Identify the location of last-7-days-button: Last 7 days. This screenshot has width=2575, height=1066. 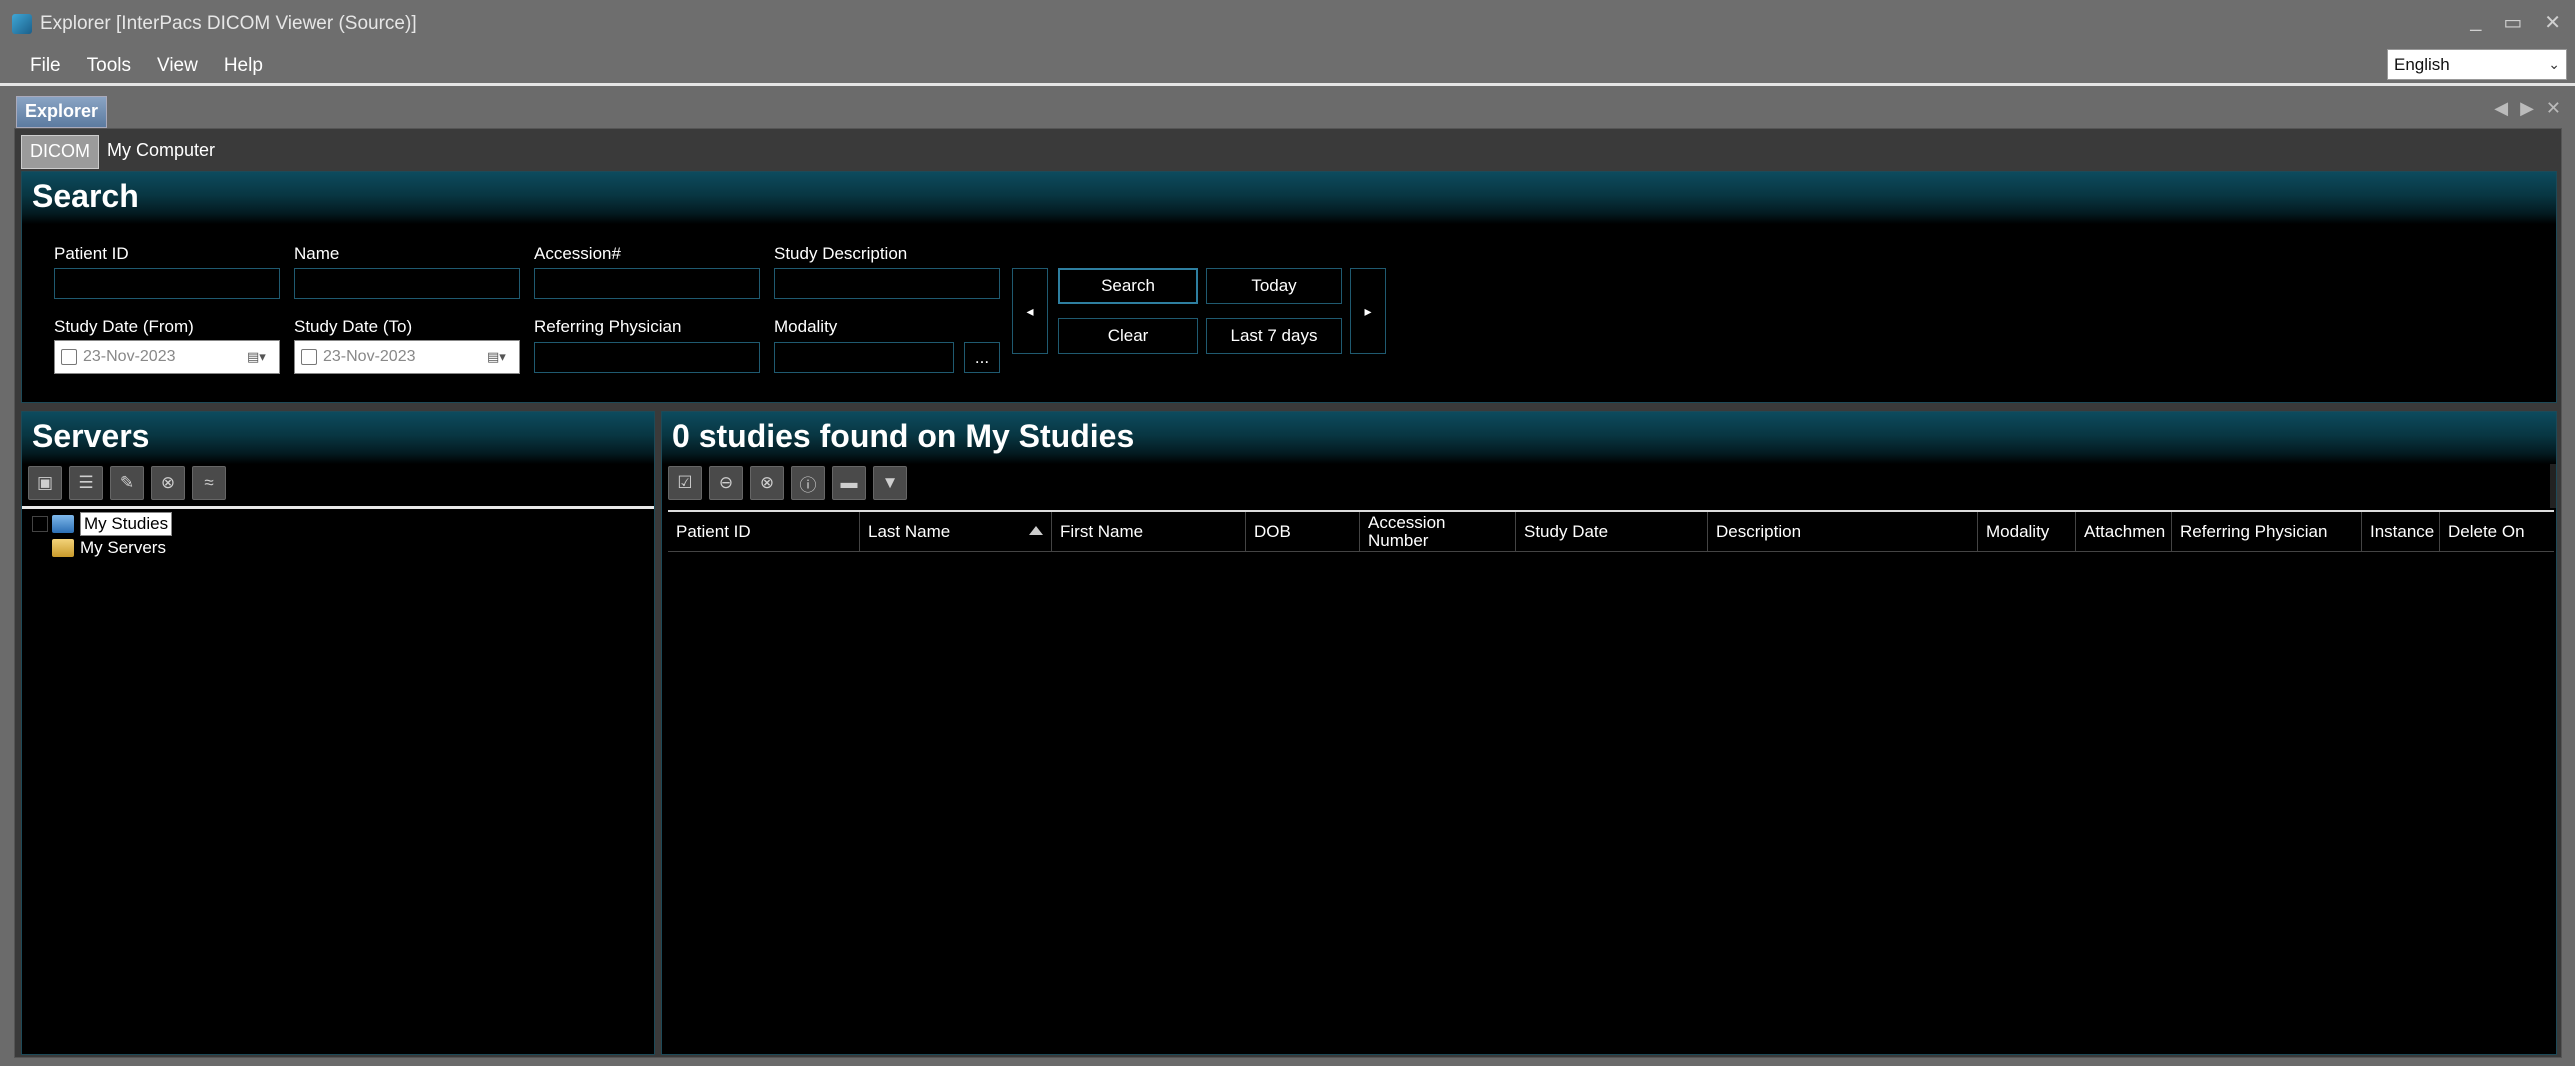
(1274, 336).